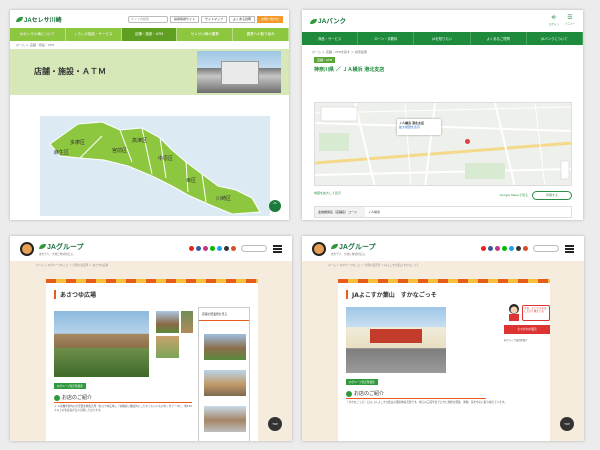 Image resolution: width=600 pixels, height=450 pixels. I want to click on mascot-girl-icon, so click(514, 312).